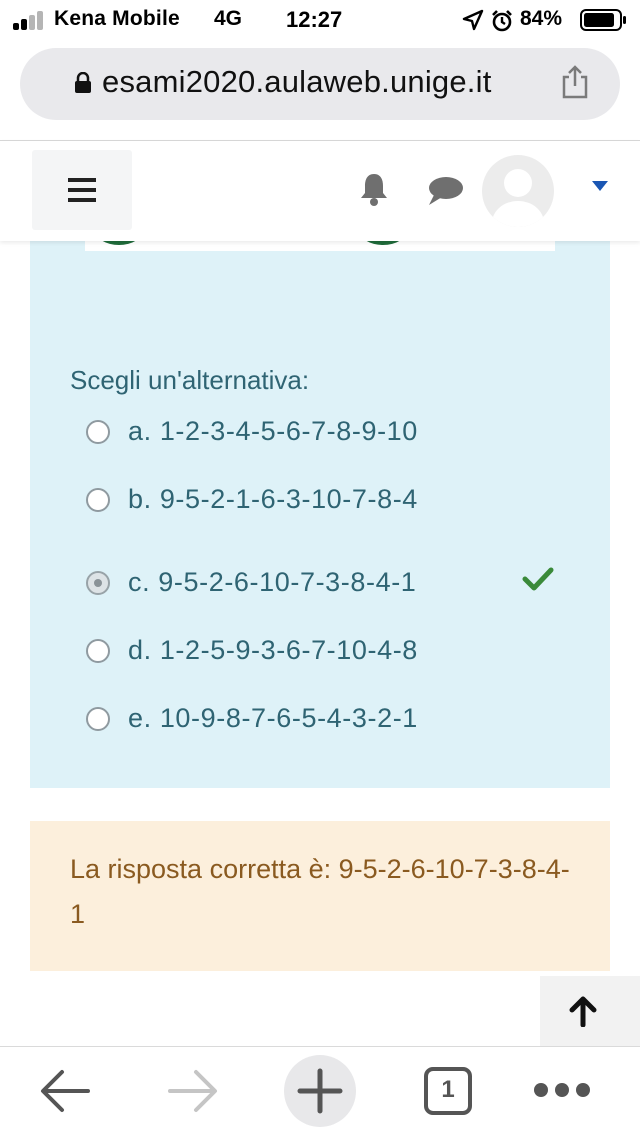 The width and height of the screenshot is (640, 1136). What do you see at coordinates (228, 18) in the screenshot?
I see `network-type: 4G` at bounding box center [228, 18].